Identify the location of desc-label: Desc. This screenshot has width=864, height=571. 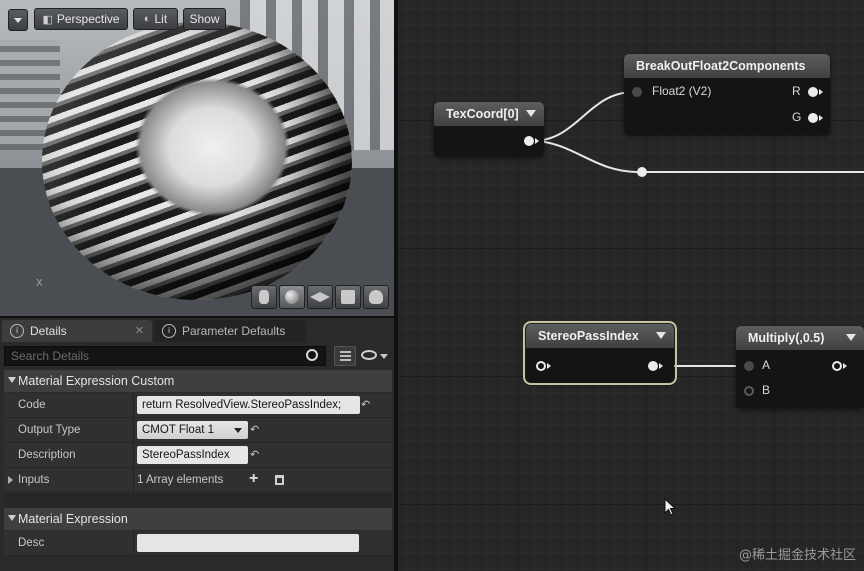
(31, 543).